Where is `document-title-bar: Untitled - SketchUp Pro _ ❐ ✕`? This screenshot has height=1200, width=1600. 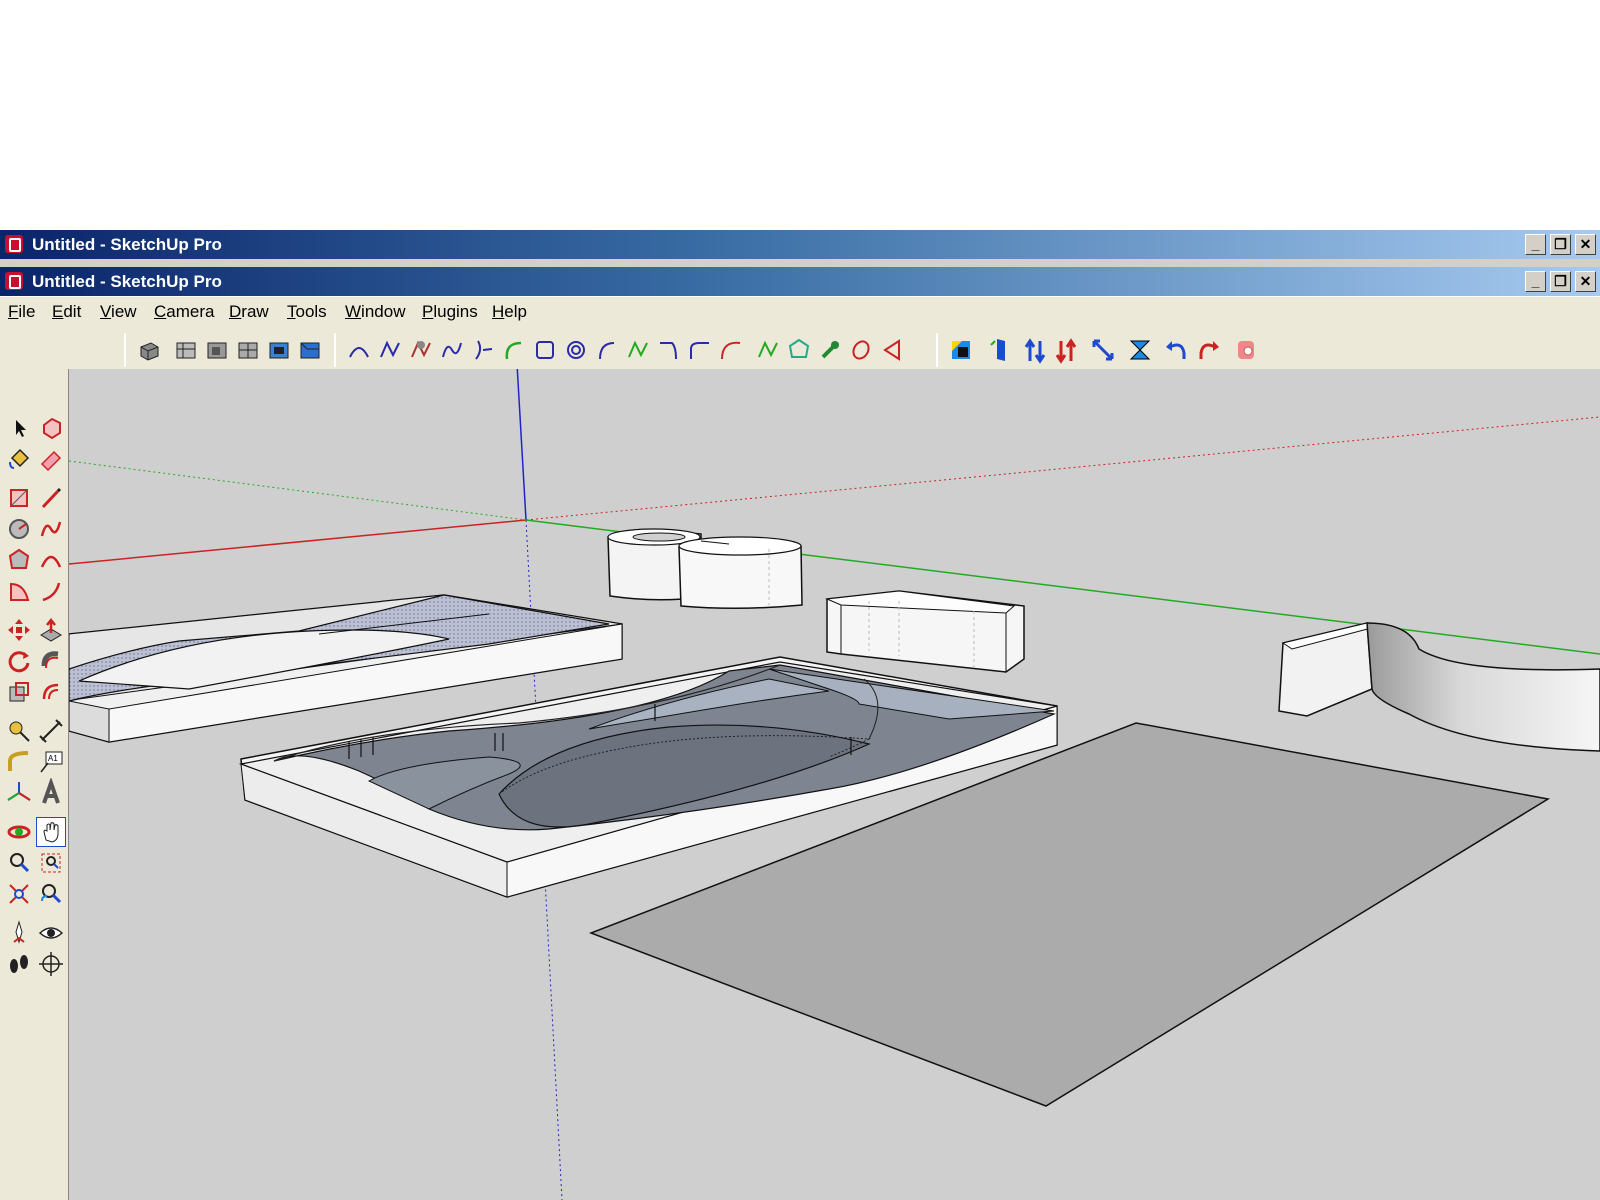 document-title-bar: Untitled - SketchUp Pro _ ❐ ✕ is located at coordinates (800, 281).